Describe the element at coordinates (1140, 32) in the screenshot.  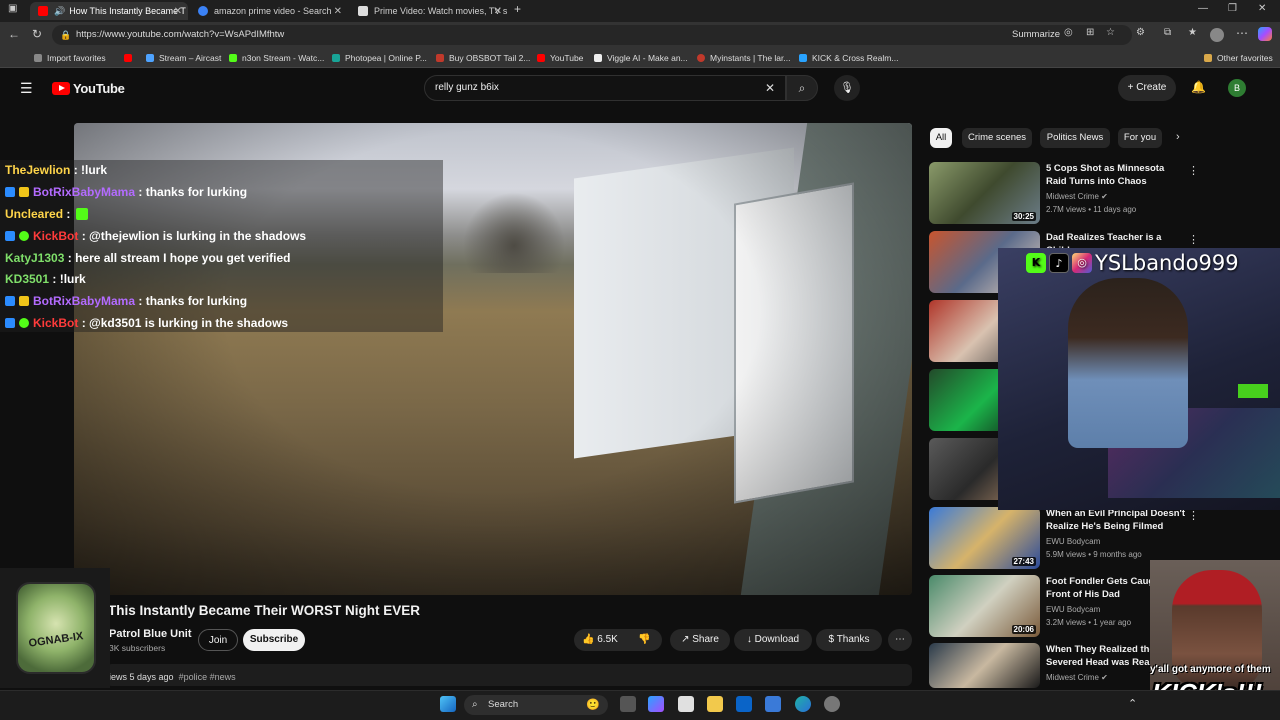
I see `extensions-icon: ⚙` at that location.